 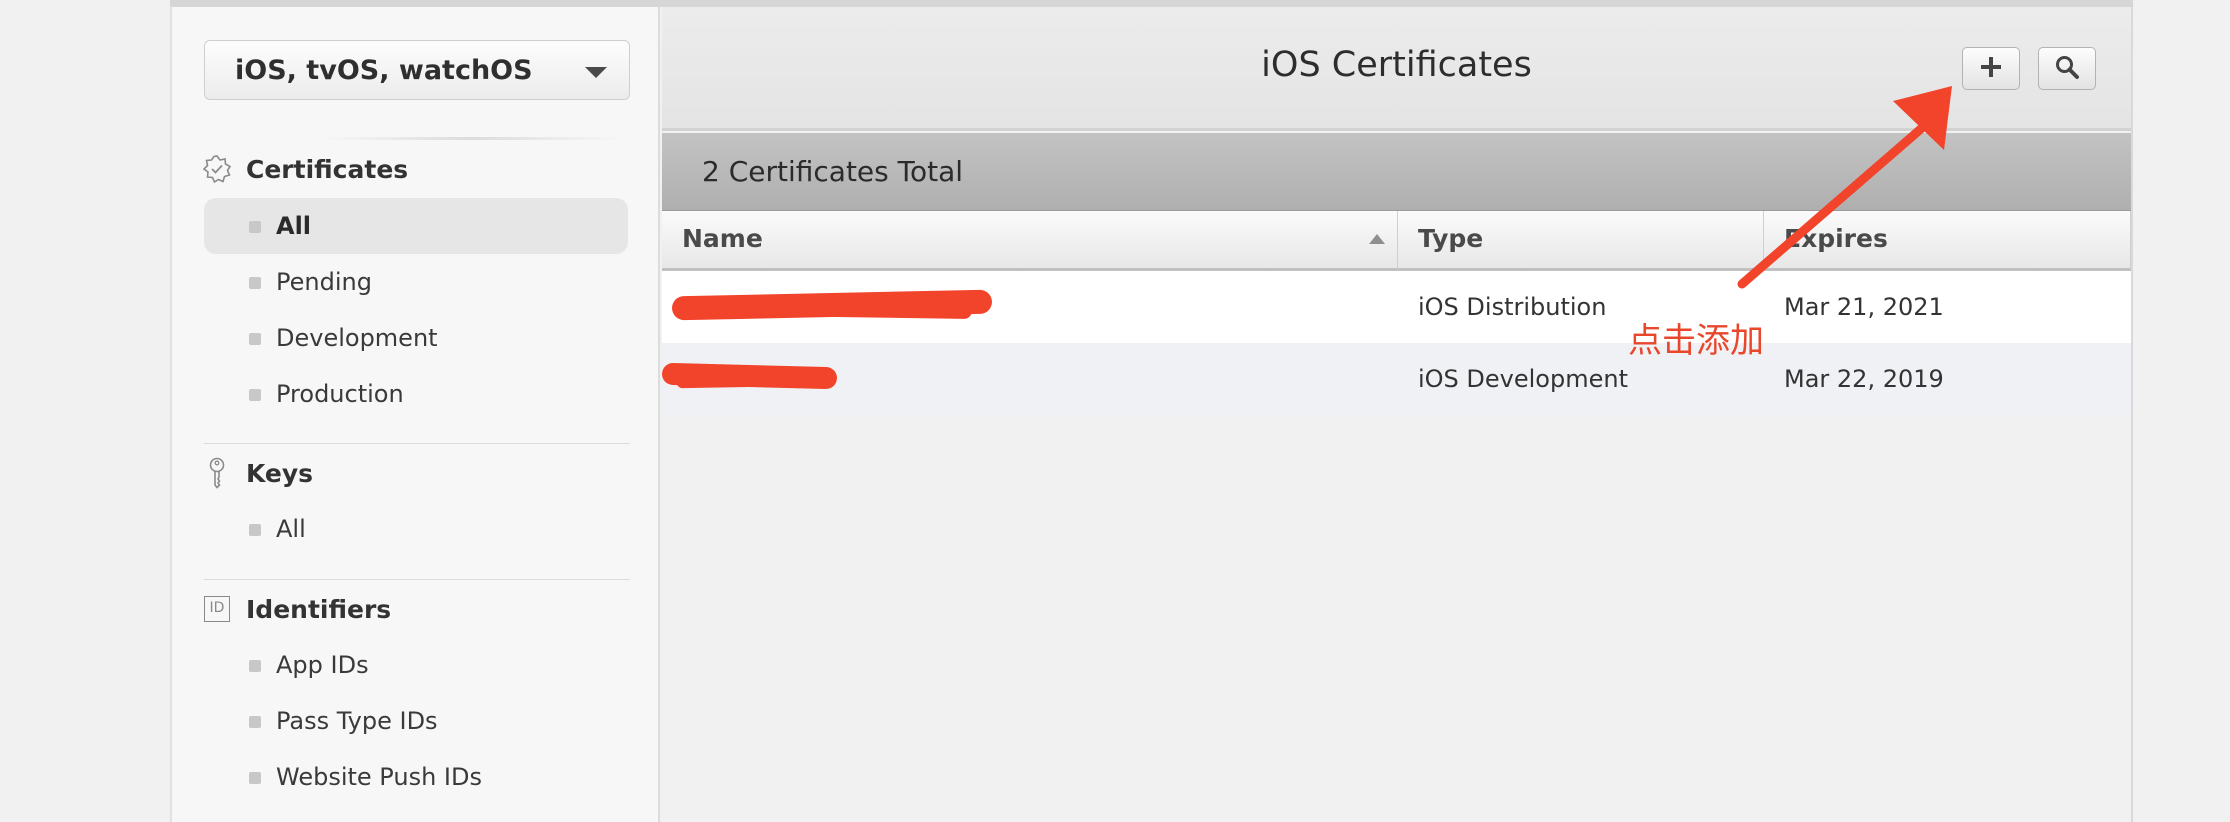 I want to click on column-header-expires: Expires, so click(x=1947, y=241).